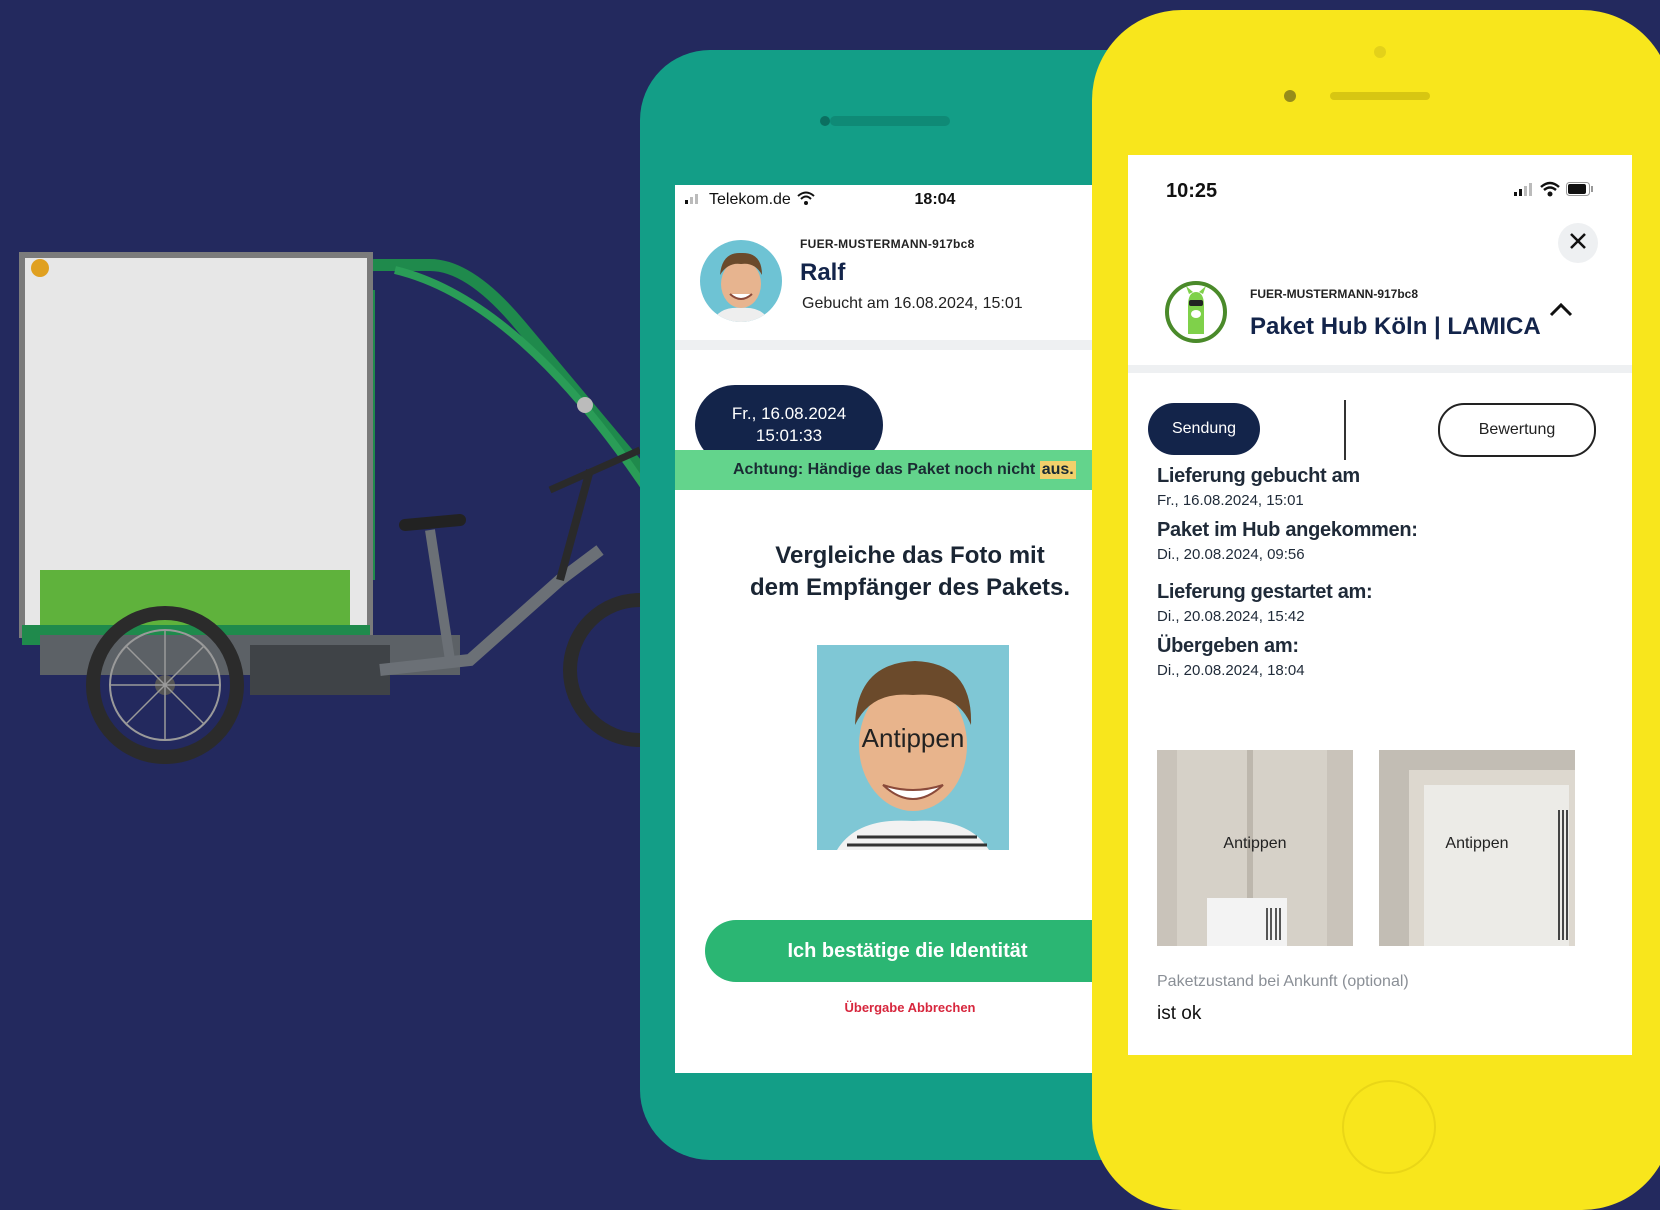  I want to click on cancel-handover-link: Übergabe Abbrechen, so click(910, 1007).